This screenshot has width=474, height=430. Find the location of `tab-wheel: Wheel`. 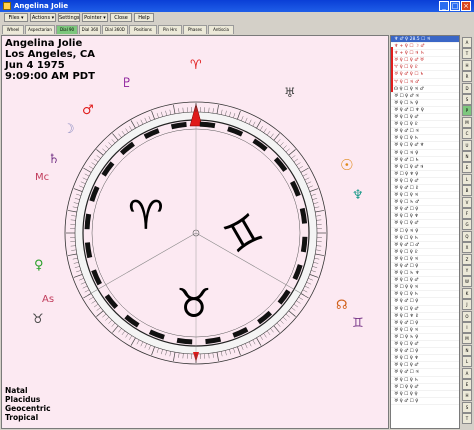

tab-wheel: Wheel is located at coordinates (13, 29).